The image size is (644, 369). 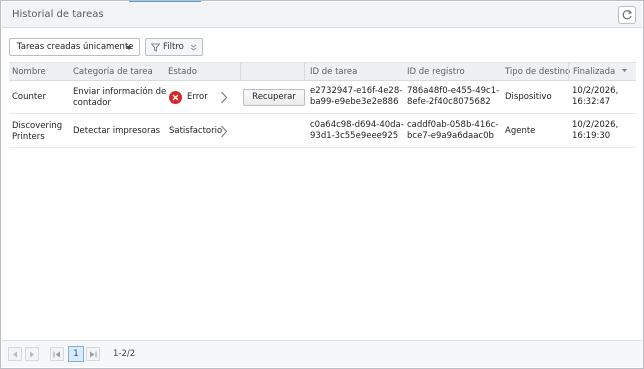 I want to click on last-page-button, so click(x=93, y=354).